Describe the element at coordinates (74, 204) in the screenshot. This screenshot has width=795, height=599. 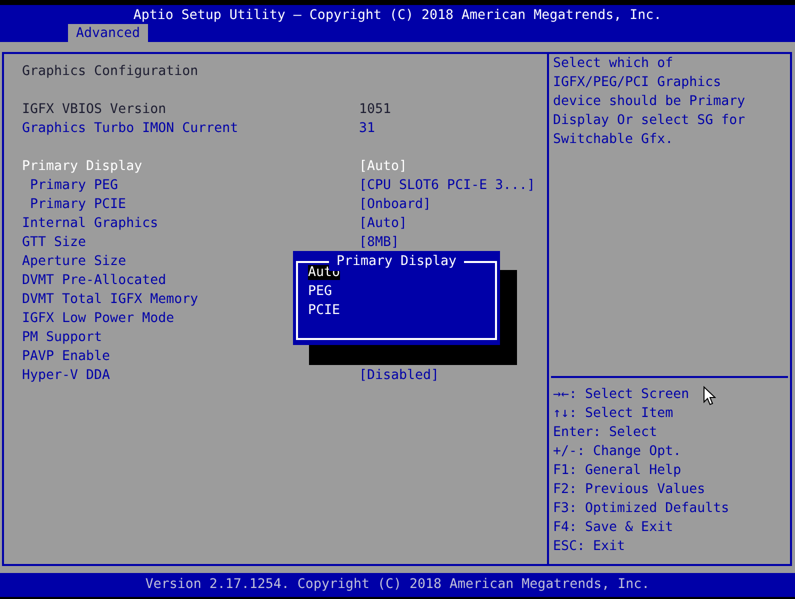
I see `setting-label: Primary PCIE` at that location.